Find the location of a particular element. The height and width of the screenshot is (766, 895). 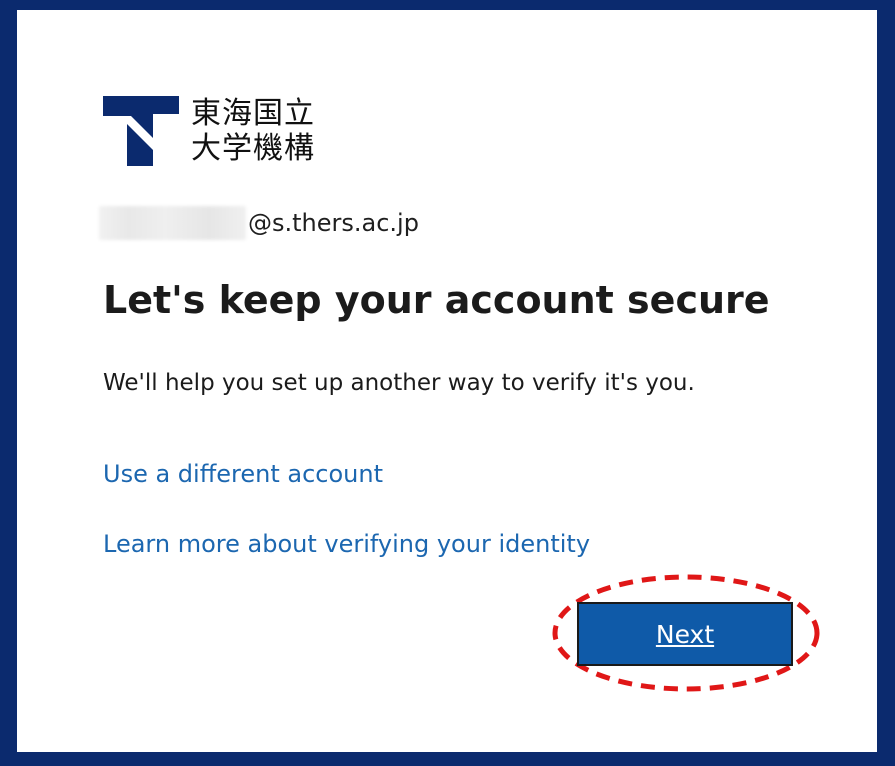

next-button-area: Next is located at coordinates (686, 633).